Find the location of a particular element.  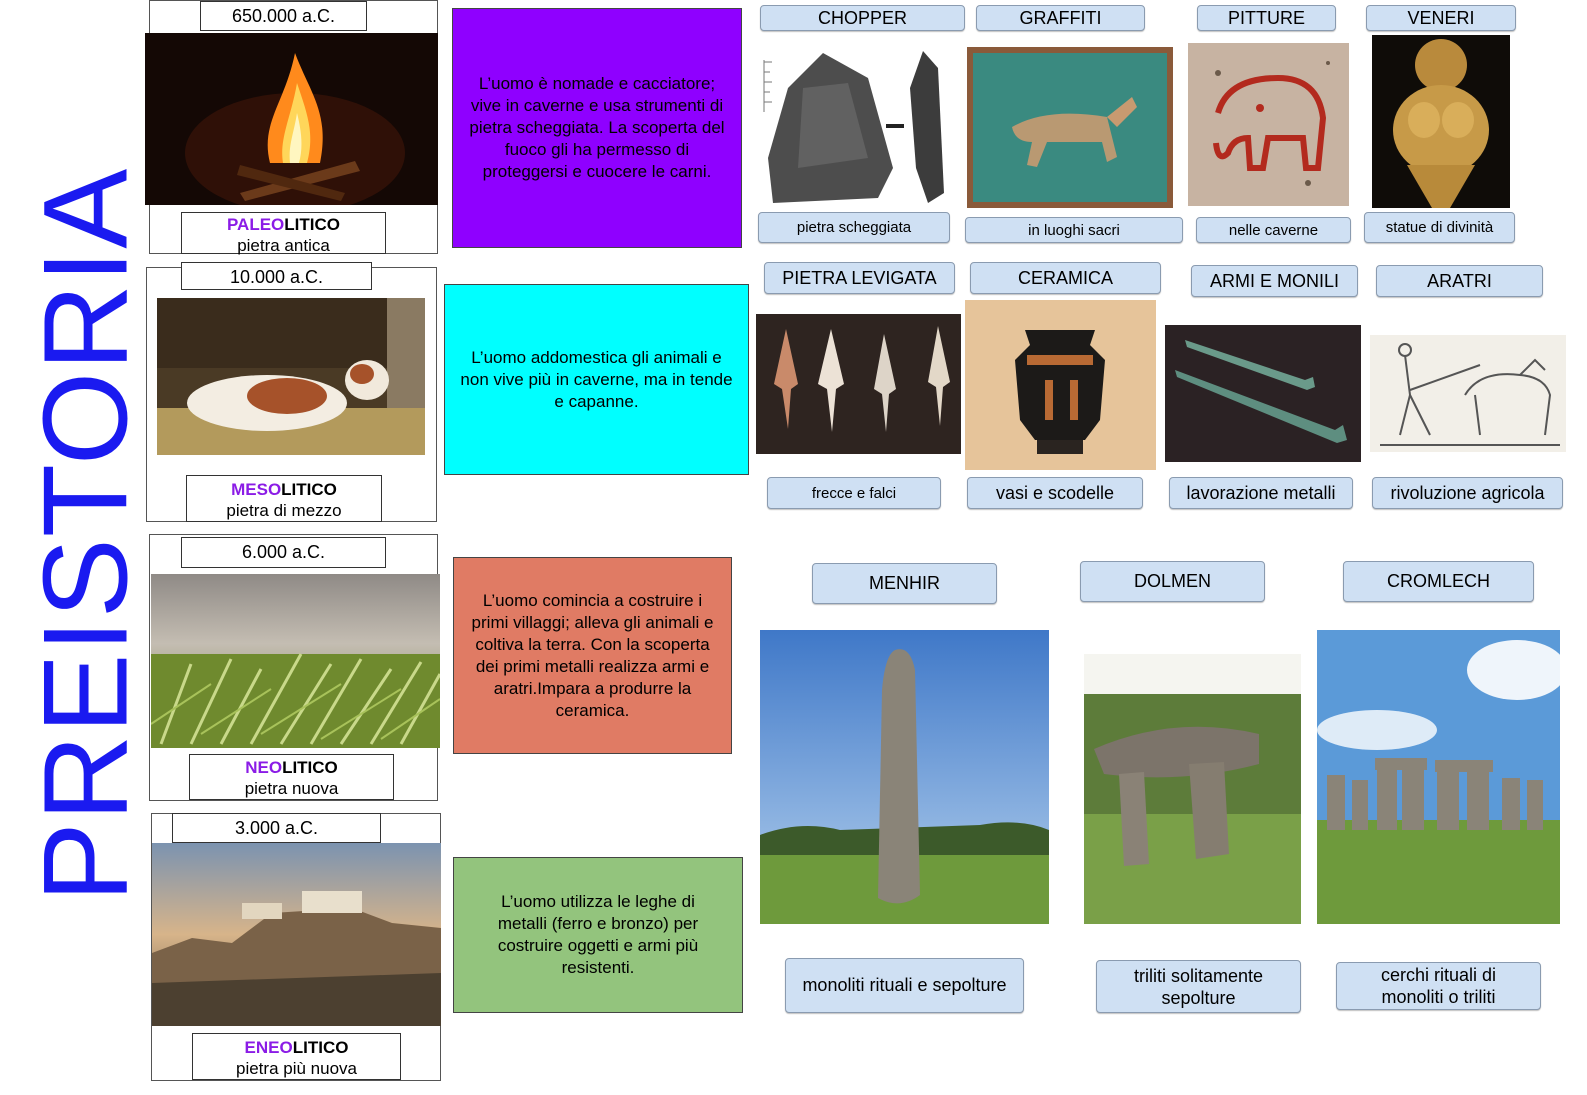

page-title: PREISTORIA is located at coordinates (85, 535).